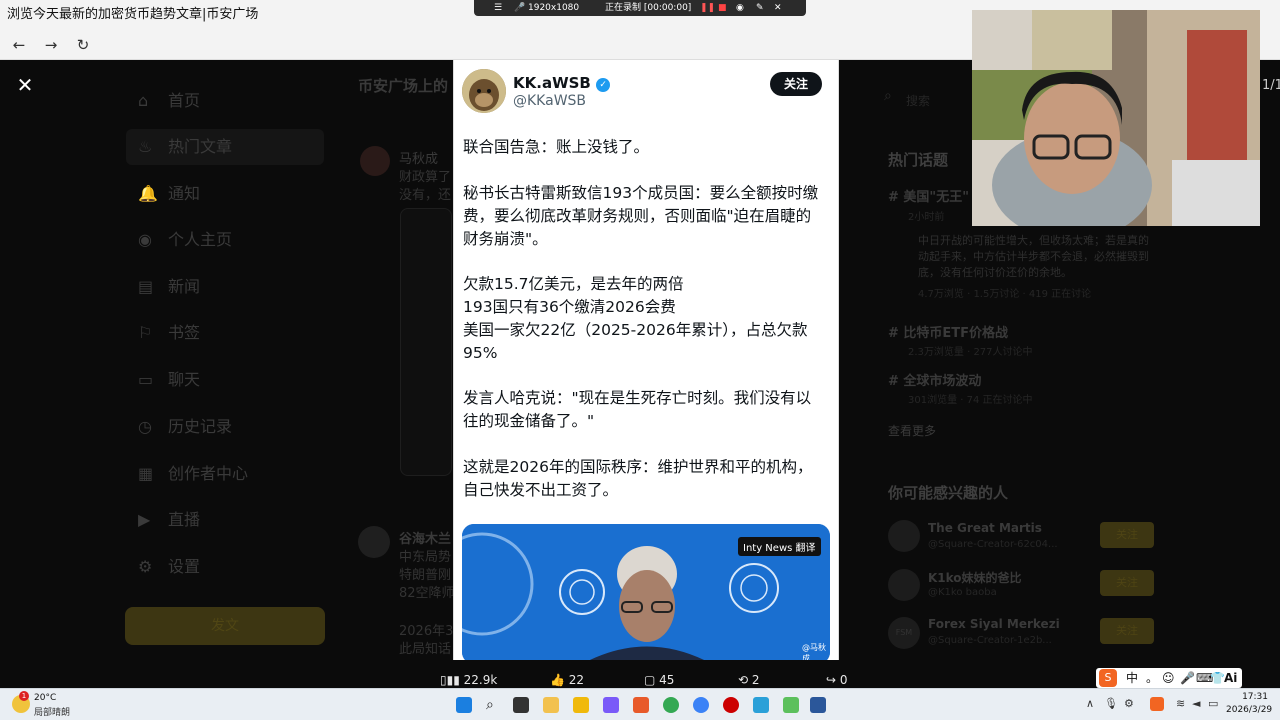  Describe the element at coordinates (145, 332) in the screenshot. I see `bookmark-icon: ⚐` at that location.